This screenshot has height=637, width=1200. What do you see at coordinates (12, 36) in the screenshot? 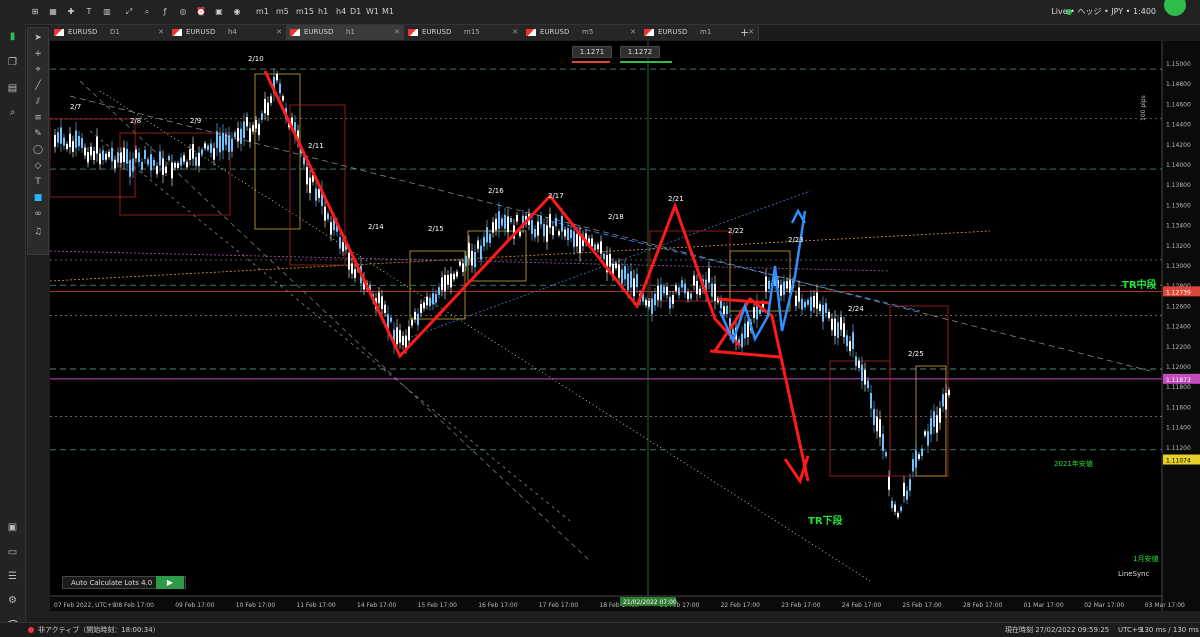
I see `trade-icon: ▮` at bounding box center [12, 36].